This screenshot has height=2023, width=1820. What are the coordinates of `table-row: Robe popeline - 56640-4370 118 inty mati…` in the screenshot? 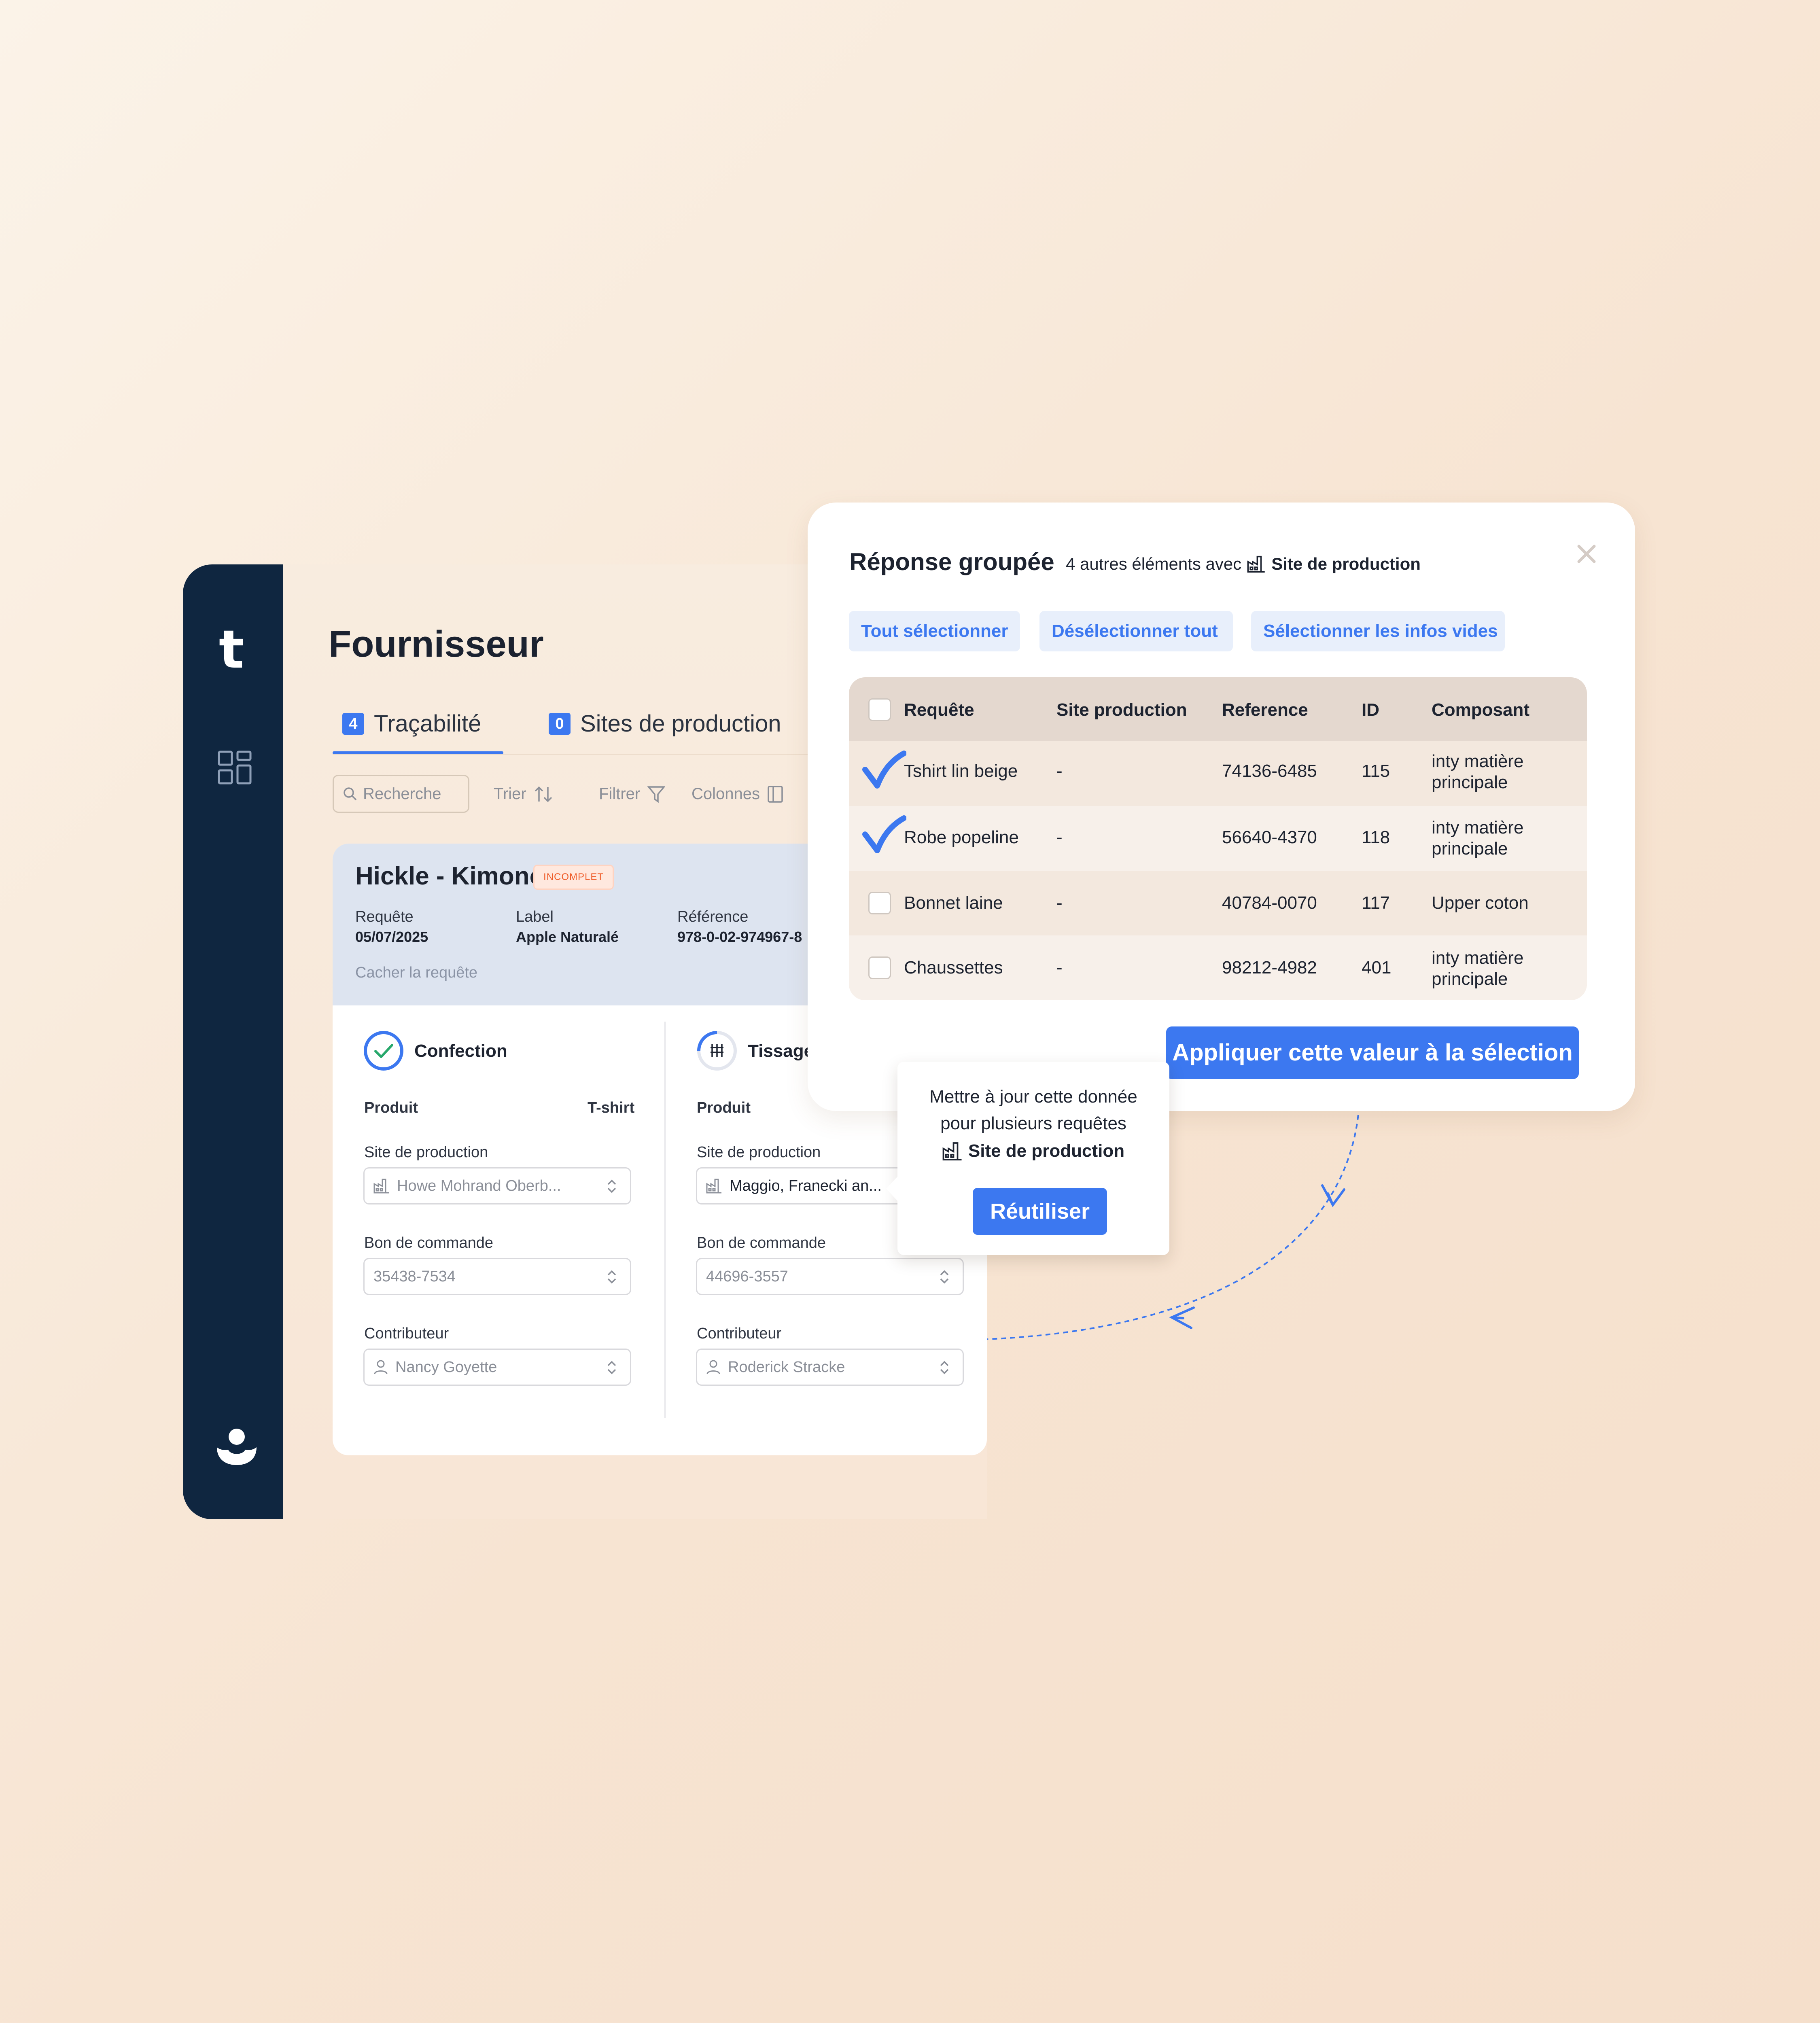 It's located at (1218, 838).